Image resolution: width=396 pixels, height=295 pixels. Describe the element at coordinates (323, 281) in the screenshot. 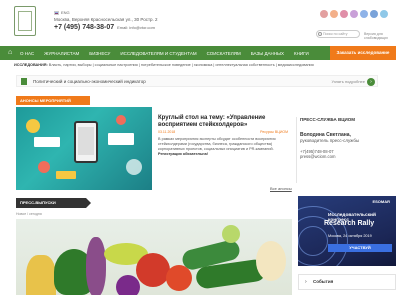

I see `side-events-label: События` at that location.